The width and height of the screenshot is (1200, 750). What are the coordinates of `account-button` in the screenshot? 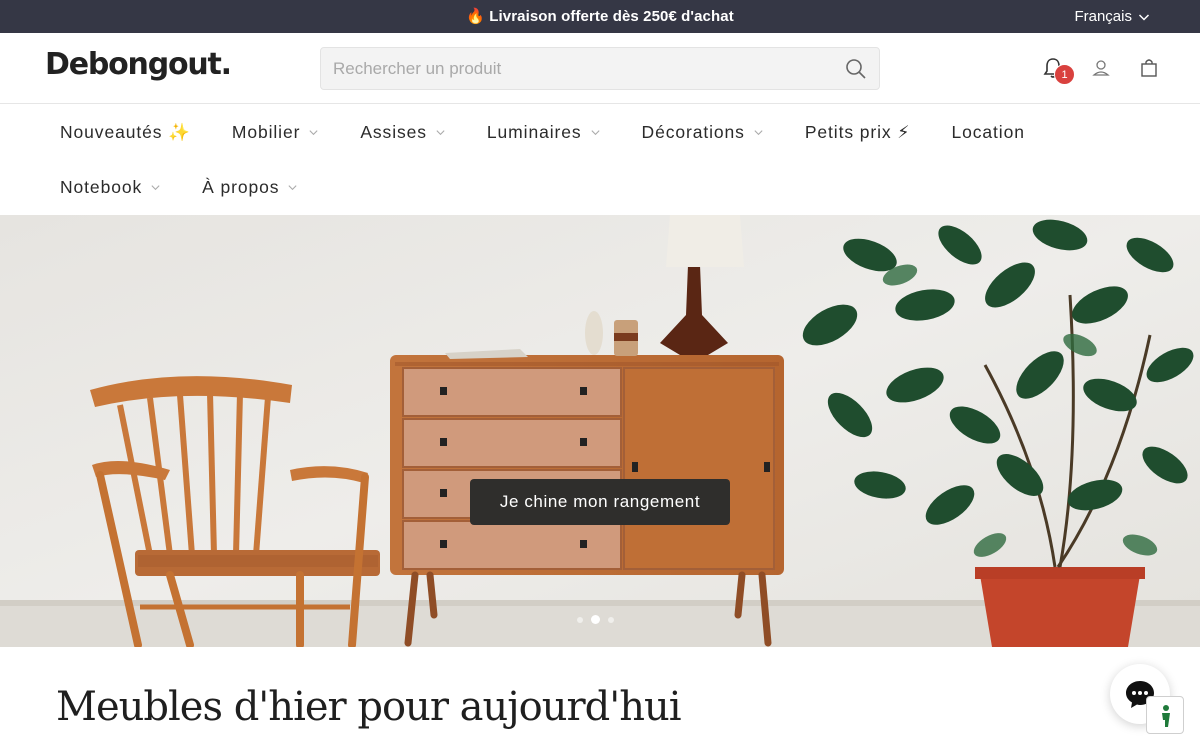 It's located at (1101, 68).